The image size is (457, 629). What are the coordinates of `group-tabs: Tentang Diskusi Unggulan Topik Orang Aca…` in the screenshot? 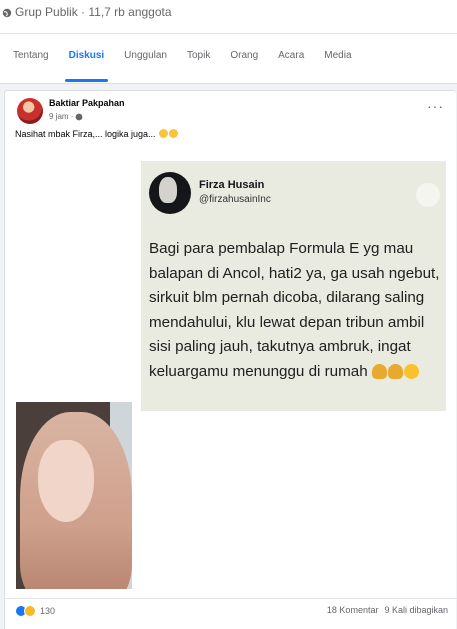 It's located at (181, 58).